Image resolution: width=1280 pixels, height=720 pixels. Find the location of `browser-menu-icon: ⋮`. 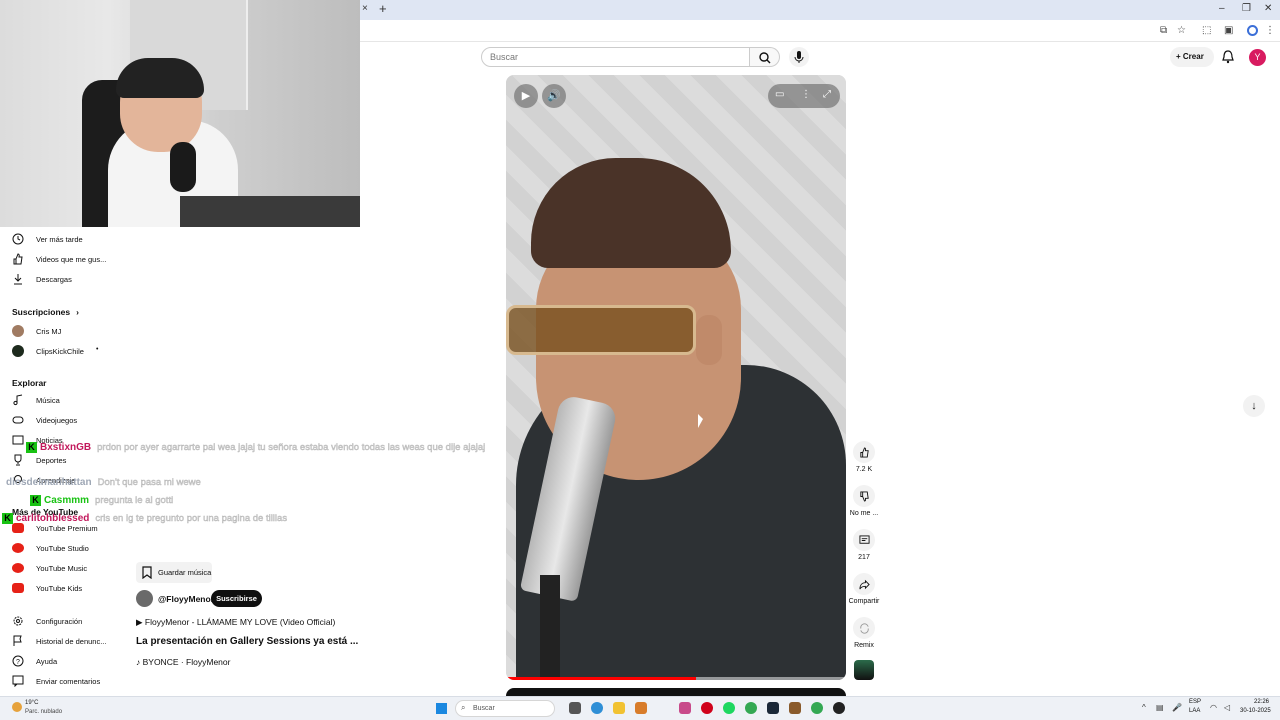

browser-menu-icon: ⋮ is located at coordinates (1270, 30).